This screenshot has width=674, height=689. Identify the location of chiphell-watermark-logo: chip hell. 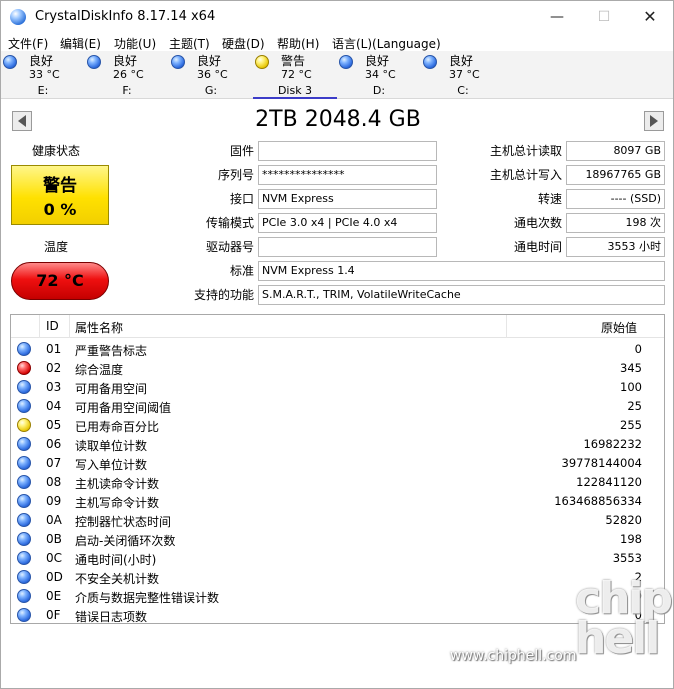
(624, 618).